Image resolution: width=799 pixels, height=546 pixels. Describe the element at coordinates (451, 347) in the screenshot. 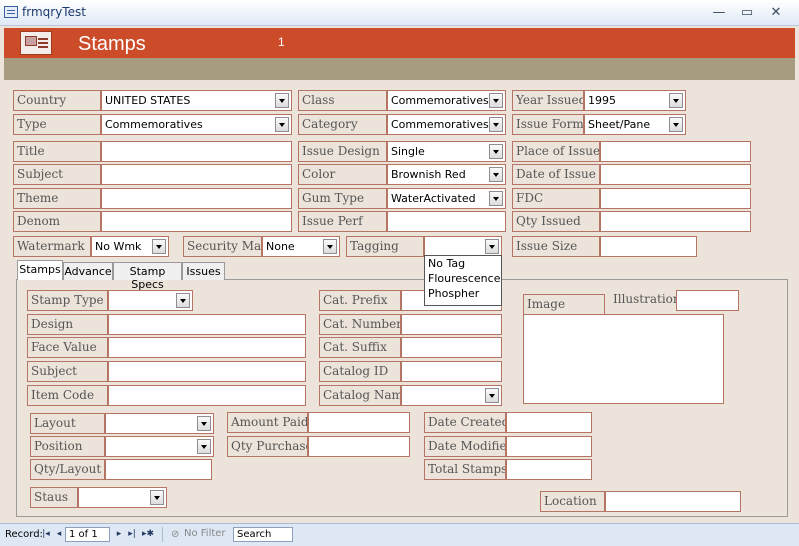

I see `cat-suffix-field` at that location.